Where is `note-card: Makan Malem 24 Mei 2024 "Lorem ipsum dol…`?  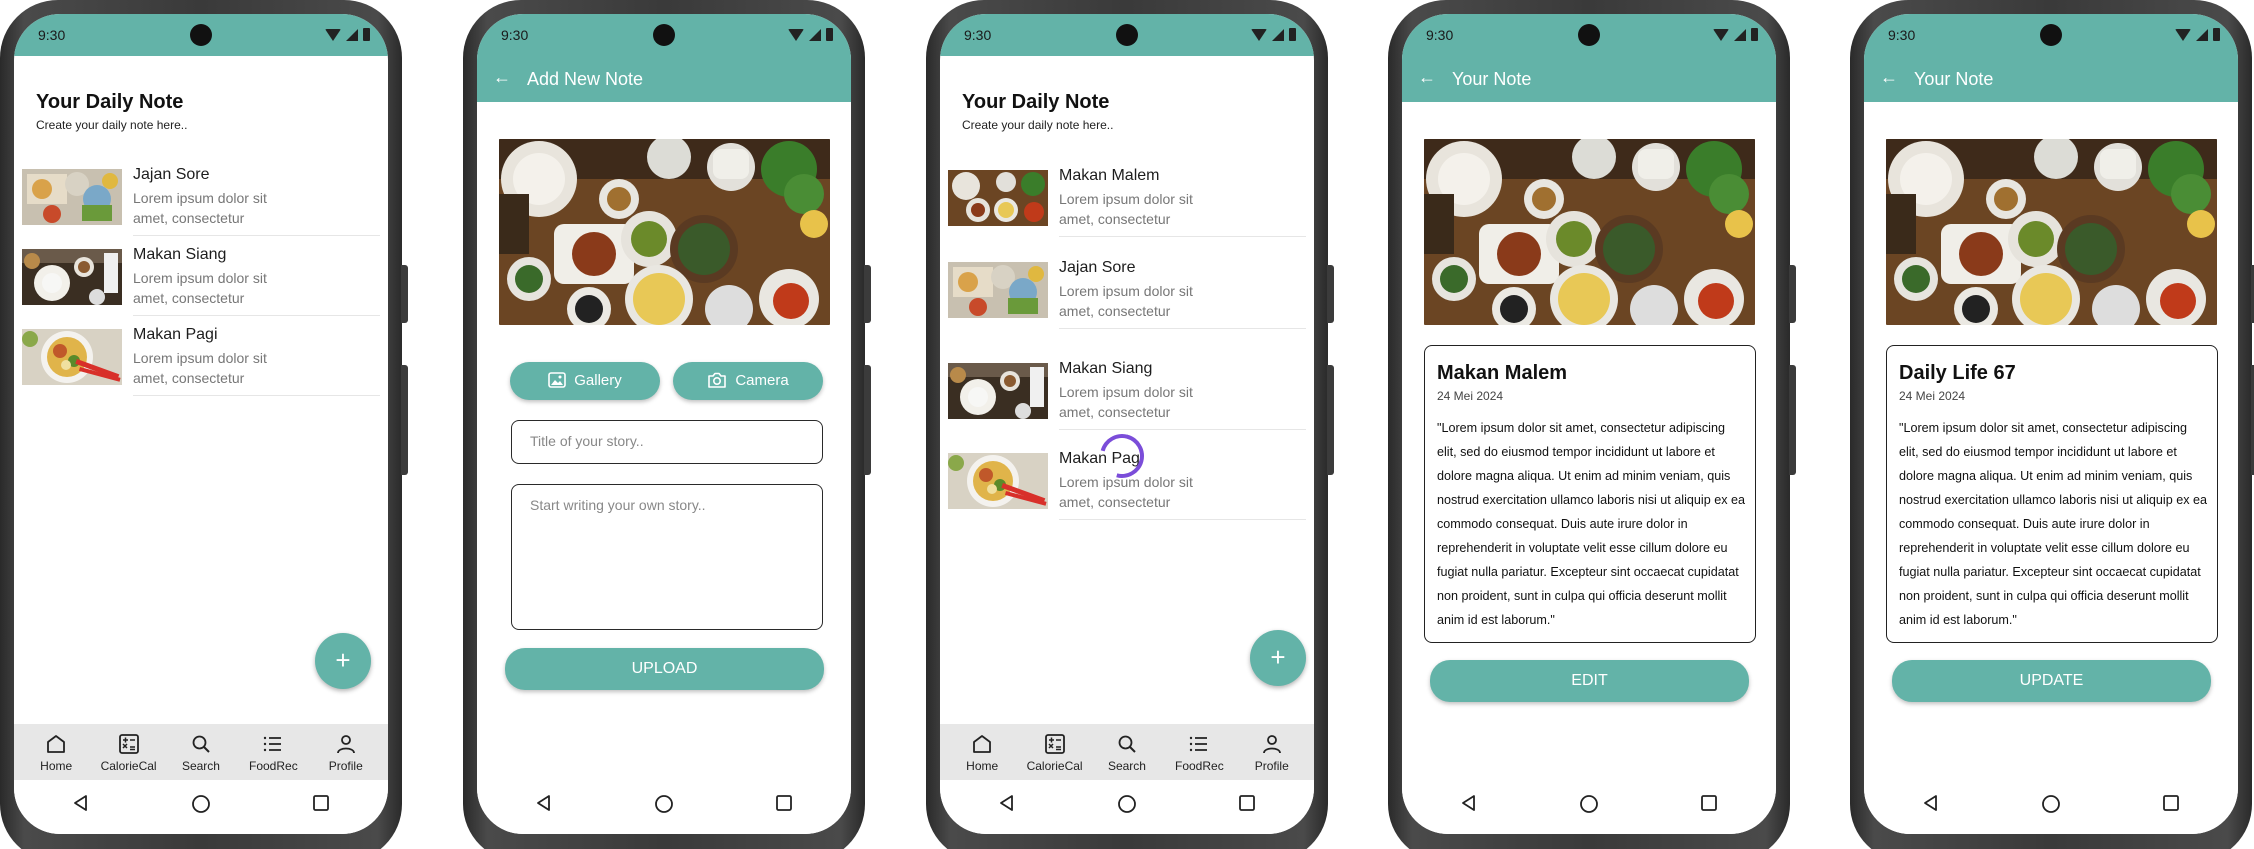
note-card: Makan Malem 24 Mei 2024 "Lorem ipsum dol… is located at coordinates (1590, 494).